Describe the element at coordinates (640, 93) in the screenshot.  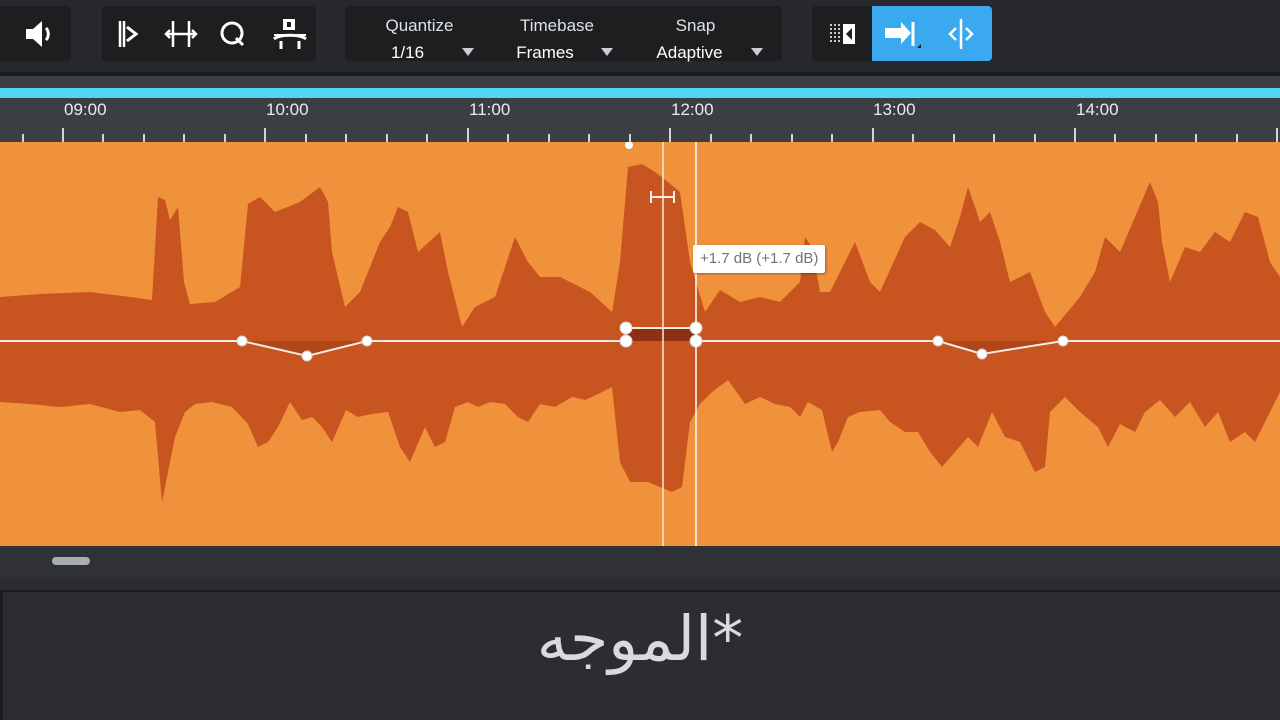
I see `loop-range-bar` at that location.